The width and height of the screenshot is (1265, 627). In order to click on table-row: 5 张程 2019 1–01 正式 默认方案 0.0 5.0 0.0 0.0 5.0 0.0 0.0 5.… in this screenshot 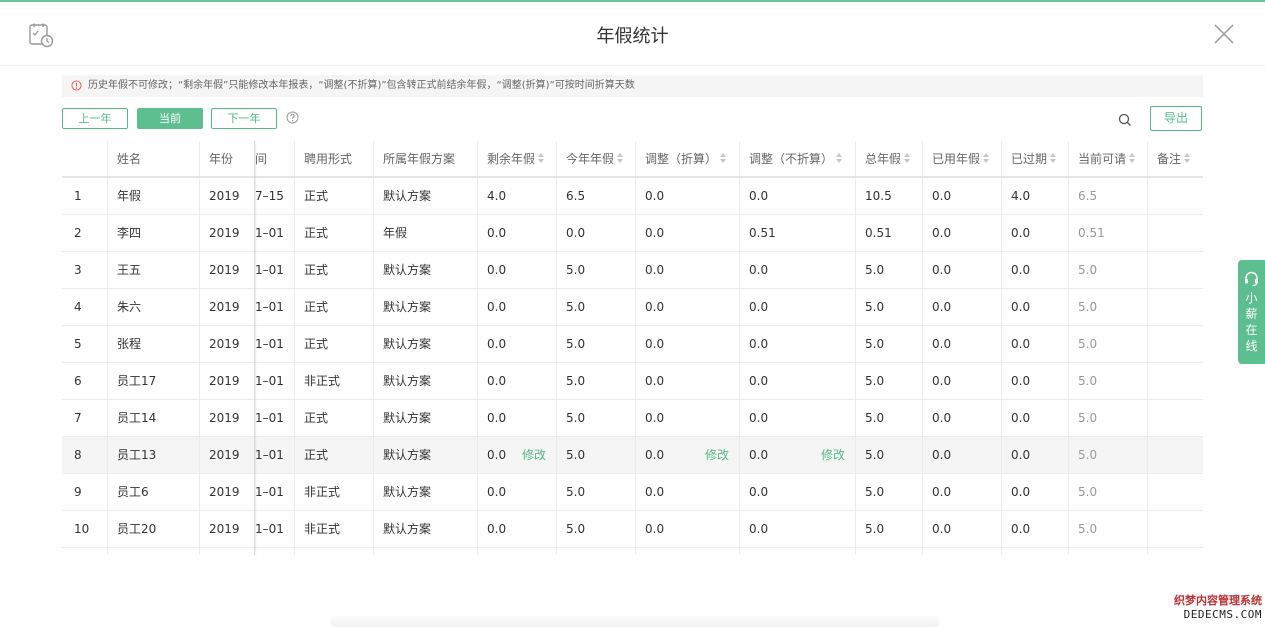, I will do `click(632, 344)`.